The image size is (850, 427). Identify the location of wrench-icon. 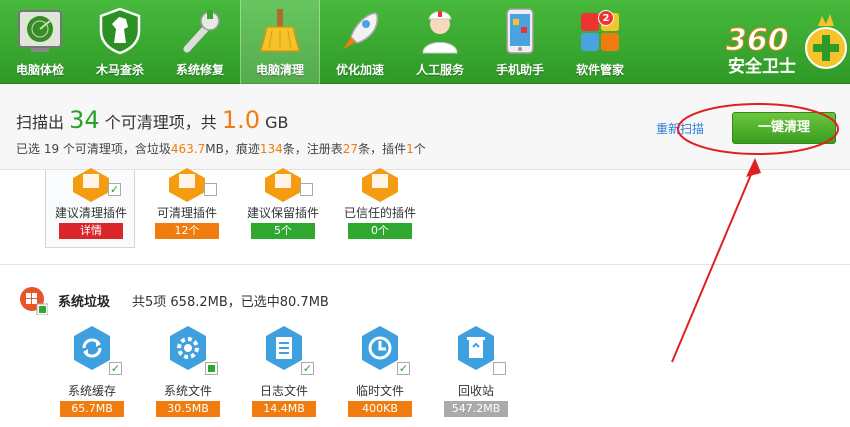
(201, 31).